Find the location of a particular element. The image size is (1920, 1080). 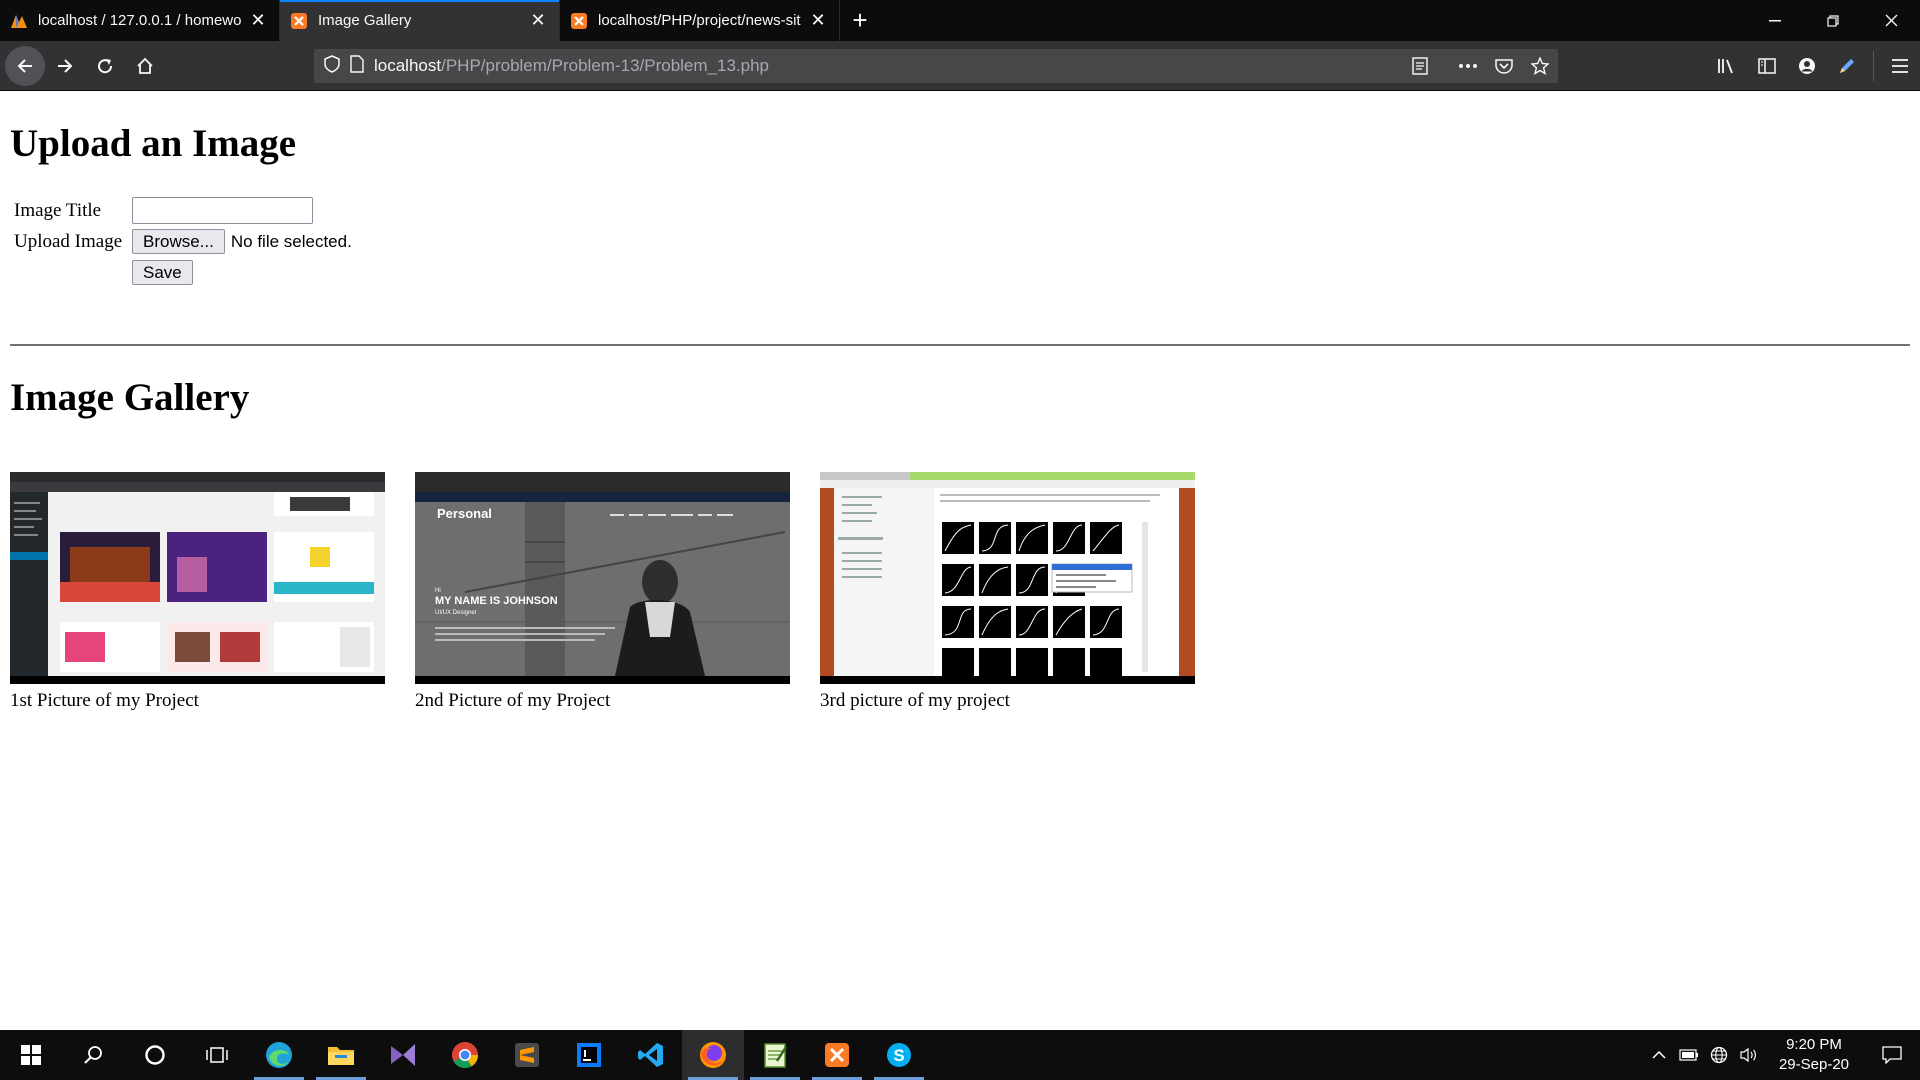

back-button is located at coordinates (25, 65).